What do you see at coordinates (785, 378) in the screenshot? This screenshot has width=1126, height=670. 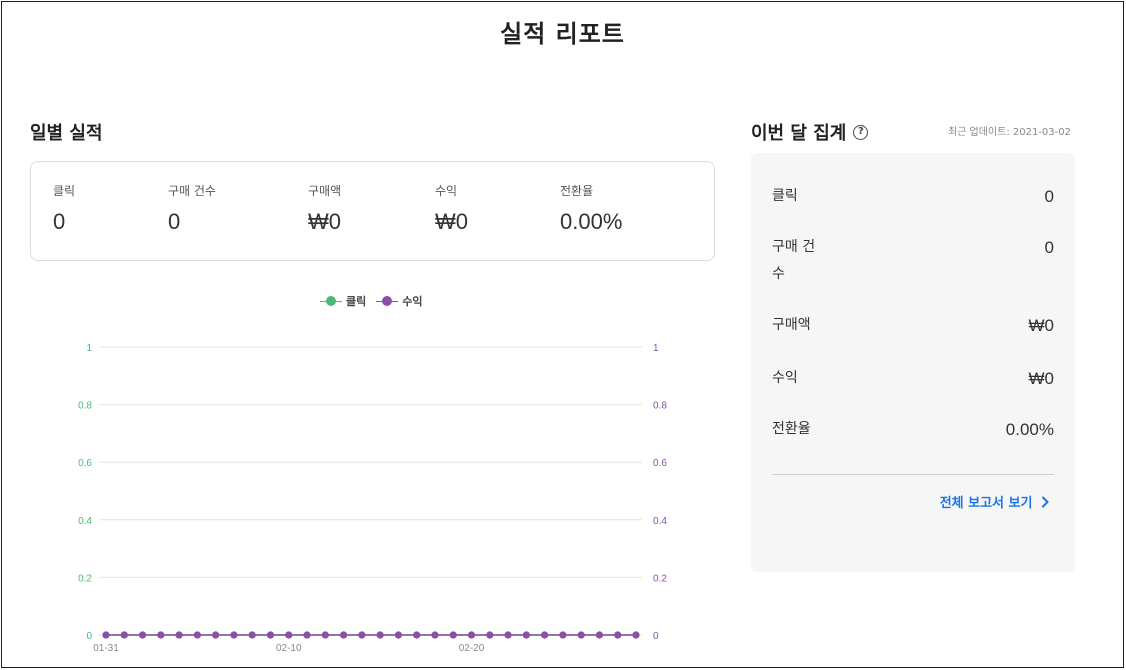 I see `summary-label: 수익` at bounding box center [785, 378].